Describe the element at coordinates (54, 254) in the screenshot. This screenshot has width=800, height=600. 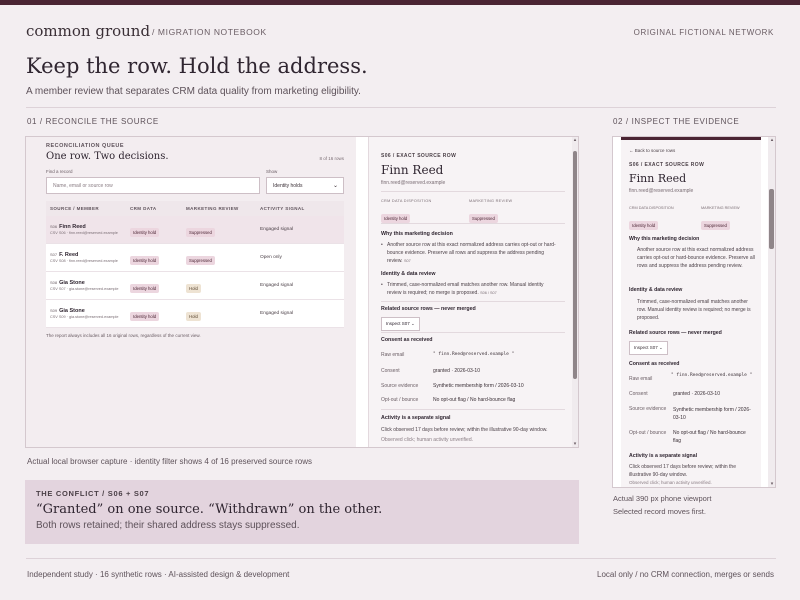
I see `row-index: S07` at that location.